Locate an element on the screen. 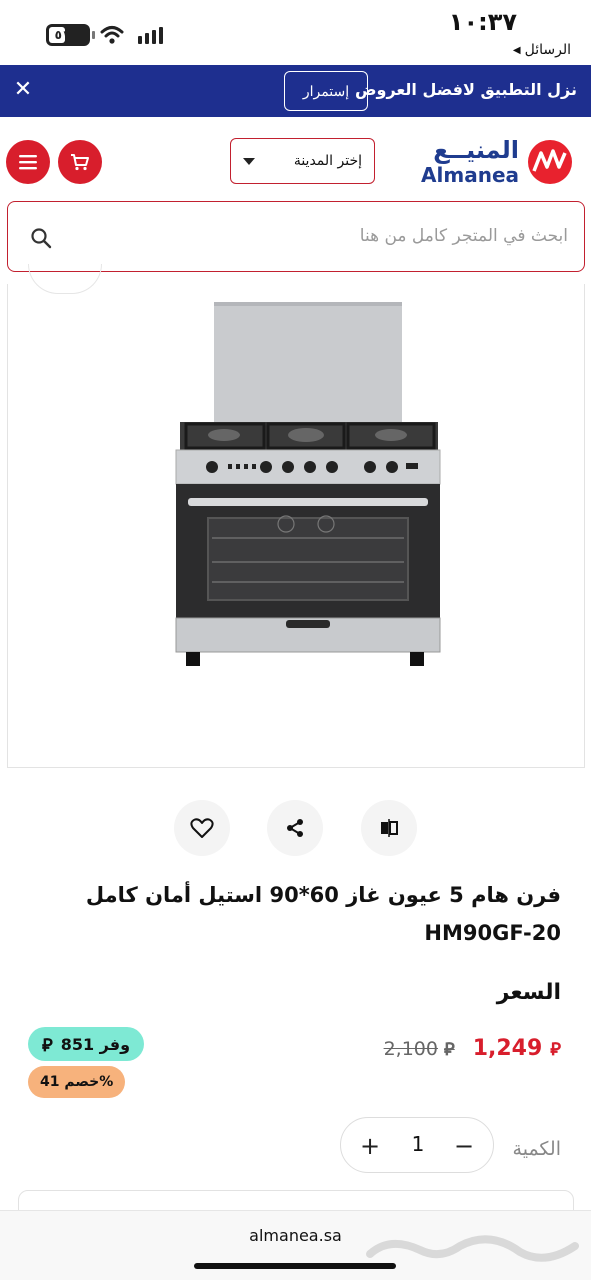 The height and width of the screenshot is (1280, 591). quantity-decrease-button: − is located at coordinates (464, 1146).